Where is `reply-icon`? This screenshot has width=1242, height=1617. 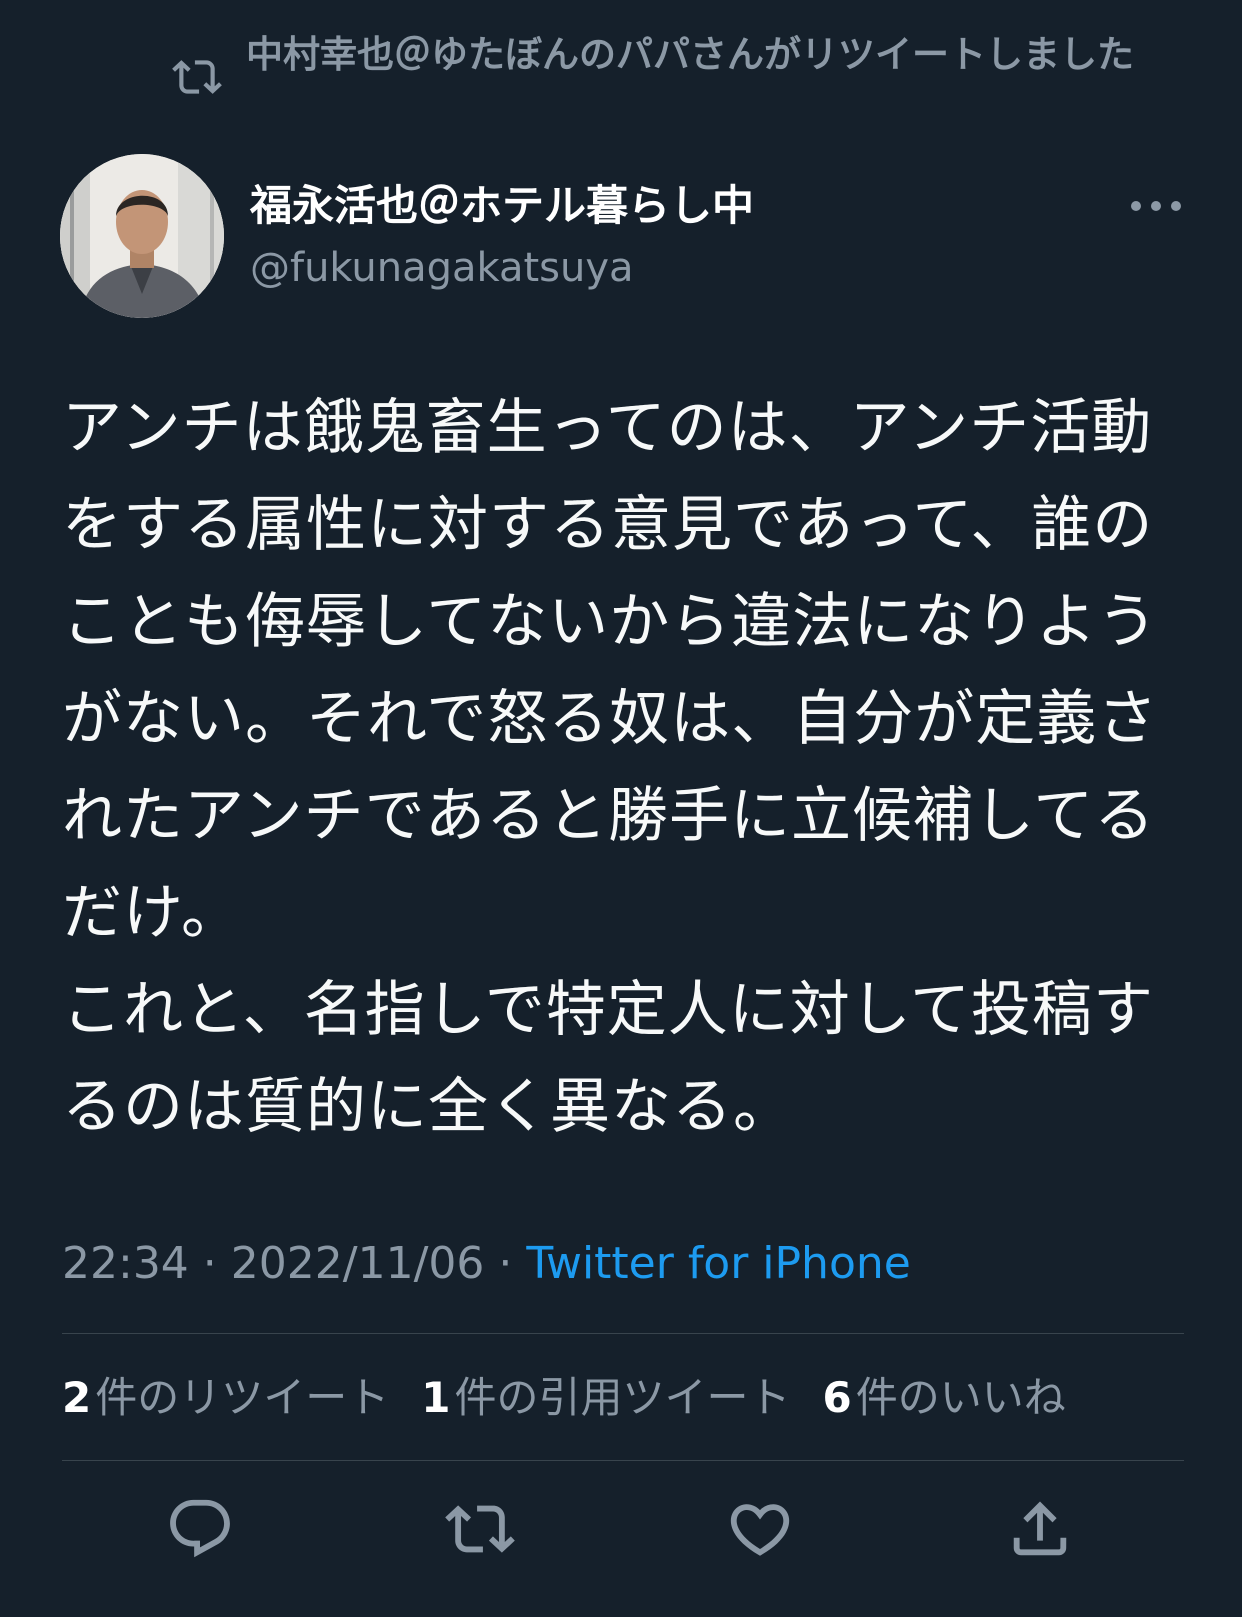
reply-icon is located at coordinates (200, 1529).